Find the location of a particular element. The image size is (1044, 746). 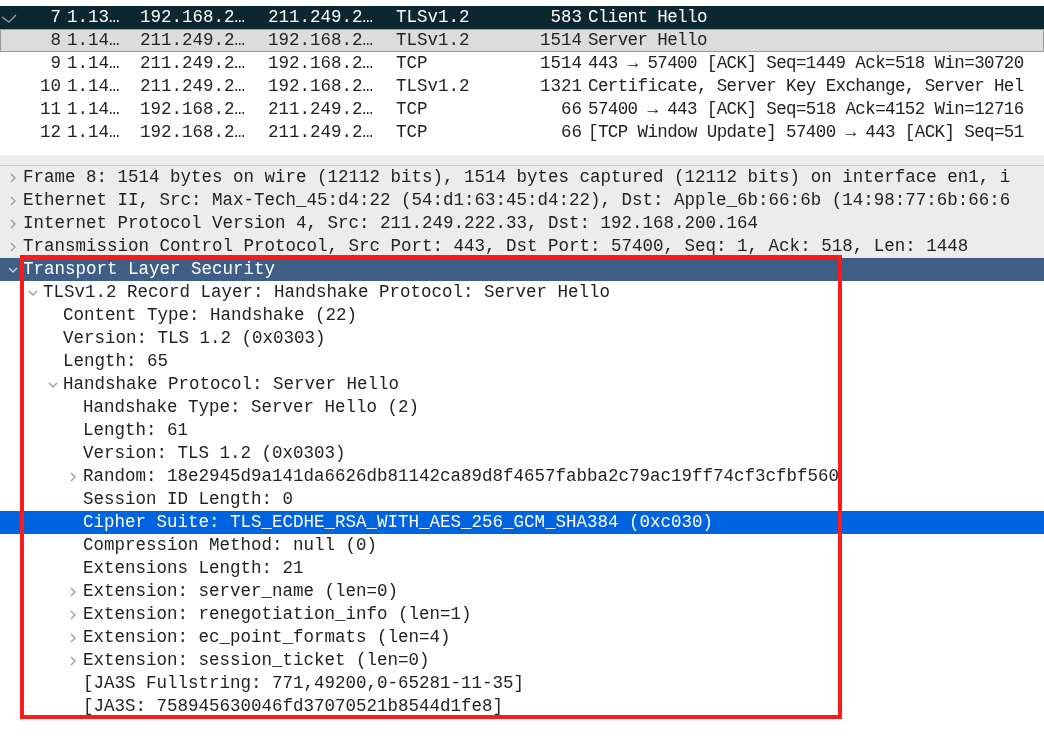

tree-label: Compression Method: null (0) is located at coordinates (230, 545).